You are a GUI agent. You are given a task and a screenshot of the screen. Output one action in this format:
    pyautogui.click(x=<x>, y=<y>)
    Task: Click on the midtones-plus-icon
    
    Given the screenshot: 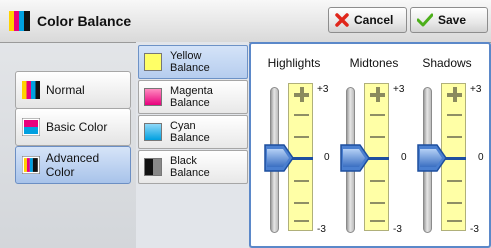 What is the action you would take?
    pyautogui.click(x=377, y=94)
    